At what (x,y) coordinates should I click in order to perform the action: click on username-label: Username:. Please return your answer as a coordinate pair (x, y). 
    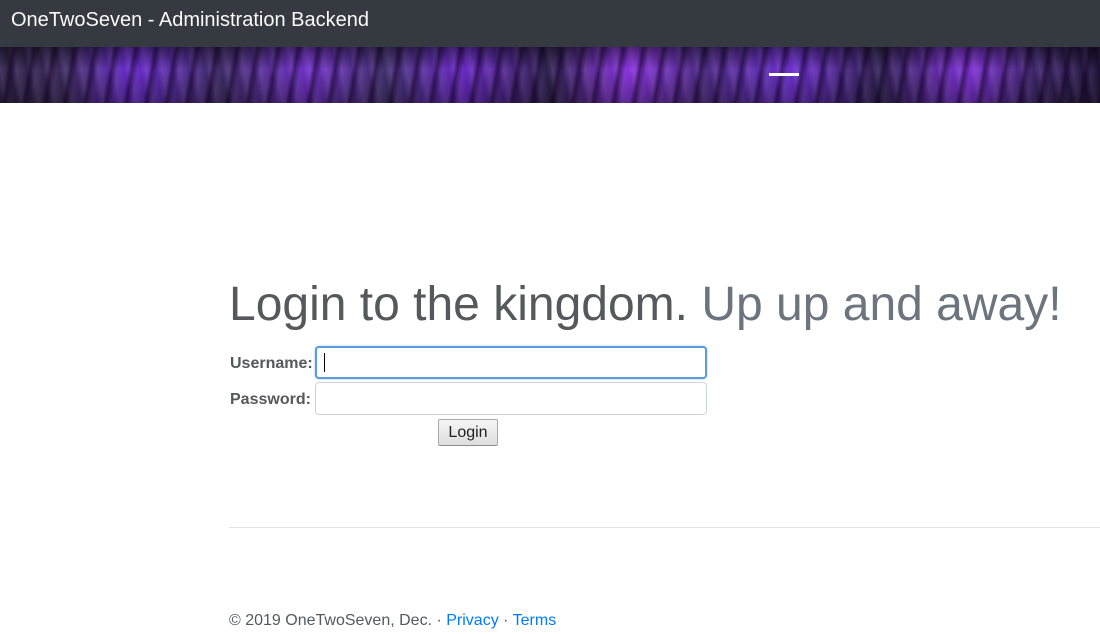
    Looking at the image, I should click on (271, 363).